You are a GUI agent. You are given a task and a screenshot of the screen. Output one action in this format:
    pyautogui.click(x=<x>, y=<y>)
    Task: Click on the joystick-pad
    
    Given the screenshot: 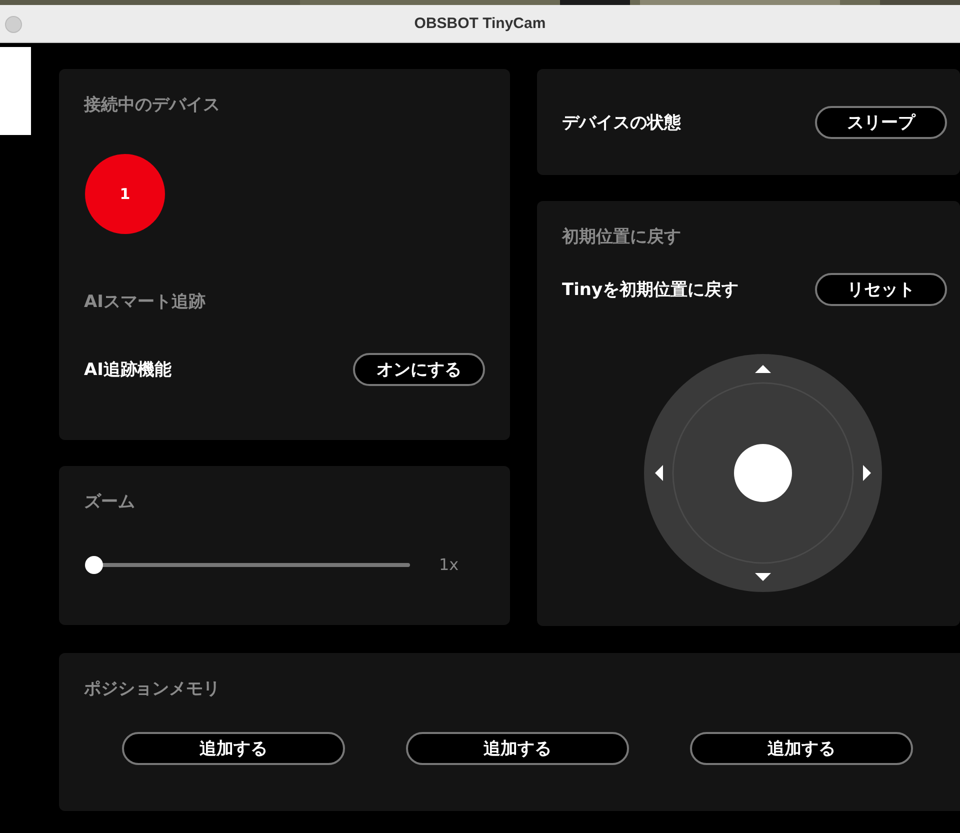 What is the action you would take?
    pyautogui.click(x=763, y=473)
    